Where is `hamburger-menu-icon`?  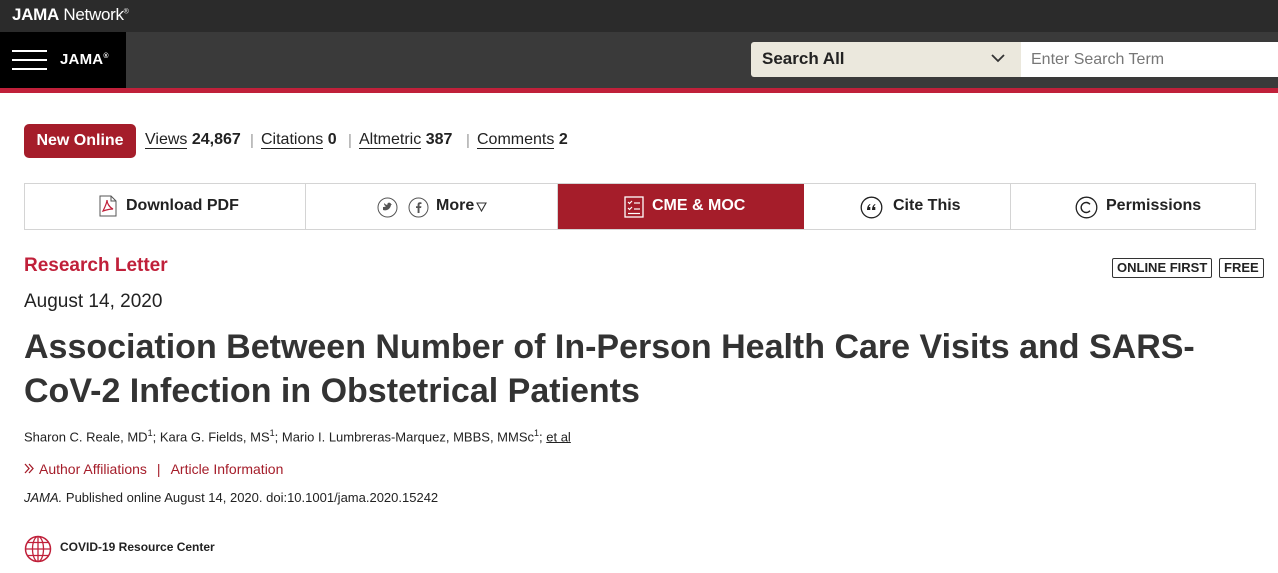 hamburger-menu-icon is located at coordinates (29, 60).